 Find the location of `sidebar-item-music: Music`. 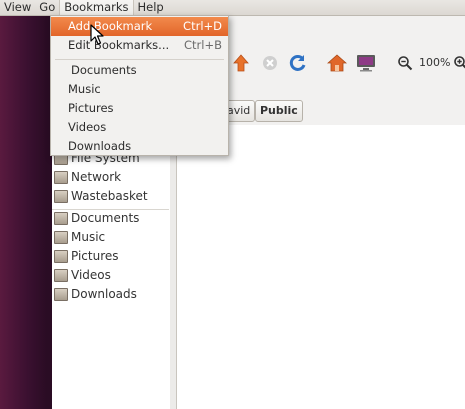

sidebar-item-music: Music is located at coordinates (79, 237).